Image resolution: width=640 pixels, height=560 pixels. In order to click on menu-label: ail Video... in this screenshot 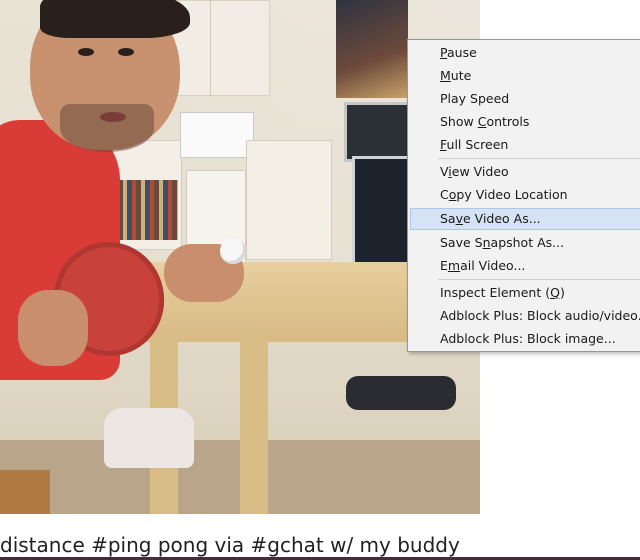, I will do `click(493, 265)`.